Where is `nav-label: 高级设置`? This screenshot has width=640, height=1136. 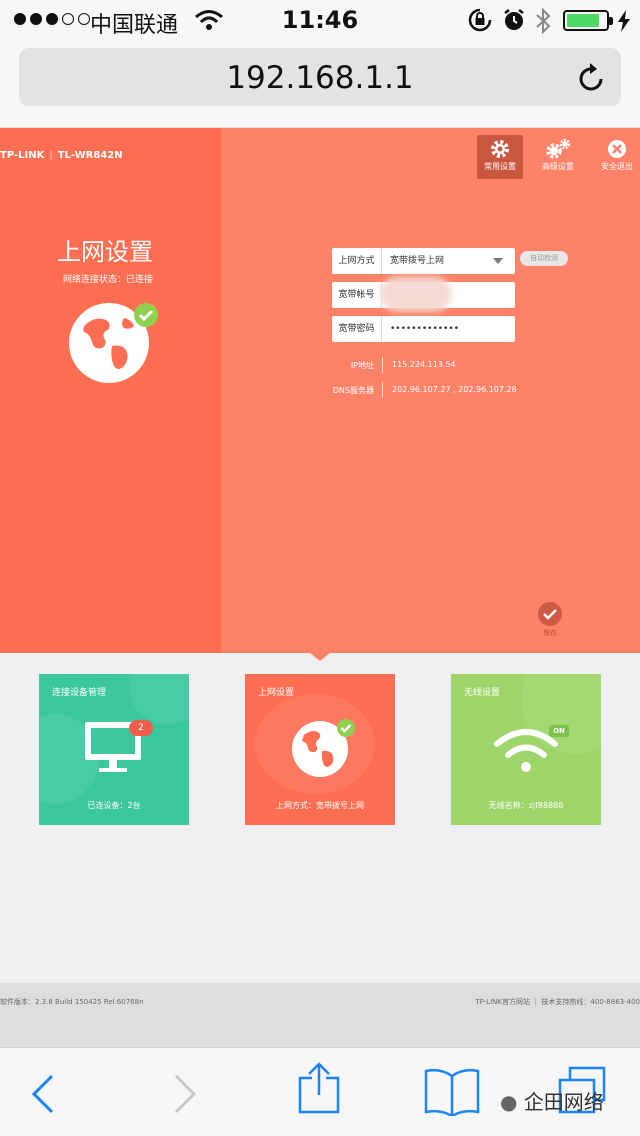
nav-label: 高级设置 is located at coordinates (558, 166).